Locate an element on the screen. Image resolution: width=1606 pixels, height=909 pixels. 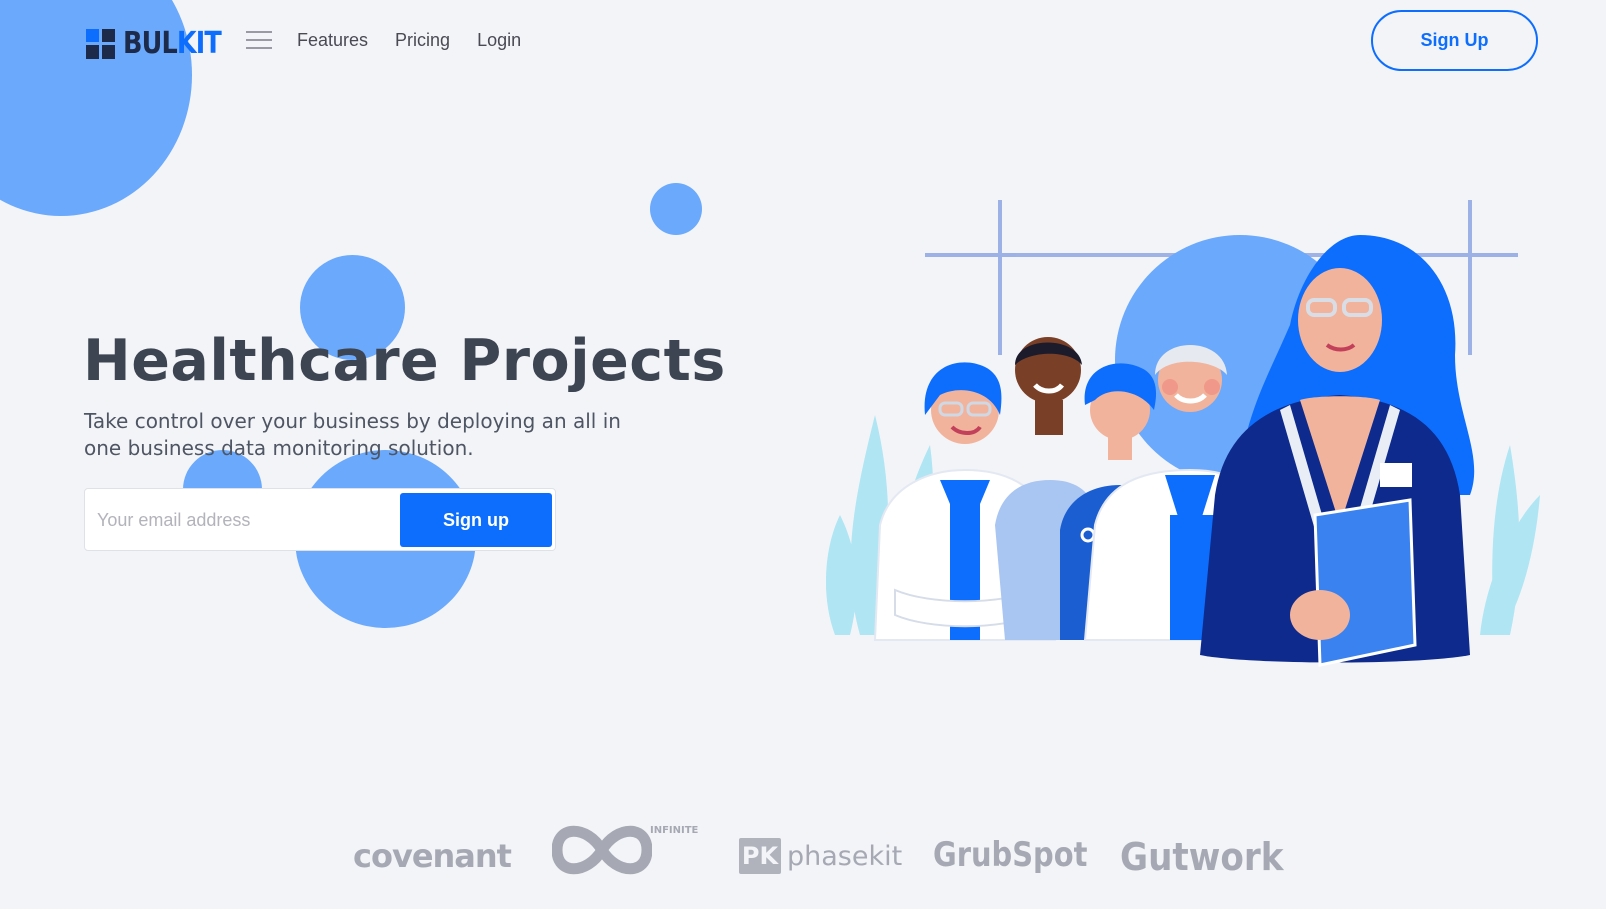
nav-links: Features Pricing Login is located at coordinates (409, 40).